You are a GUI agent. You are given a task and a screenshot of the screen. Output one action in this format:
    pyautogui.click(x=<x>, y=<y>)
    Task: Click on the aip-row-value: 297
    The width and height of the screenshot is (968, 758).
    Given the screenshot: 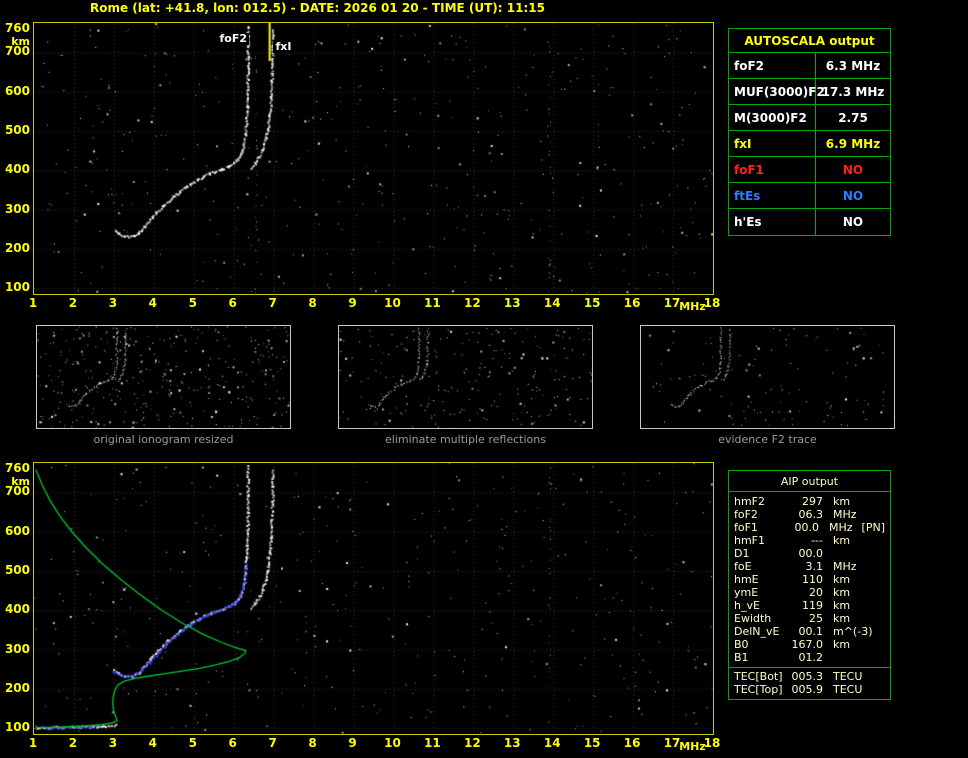 What is the action you would take?
    pyautogui.click(x=812, y=501)
    